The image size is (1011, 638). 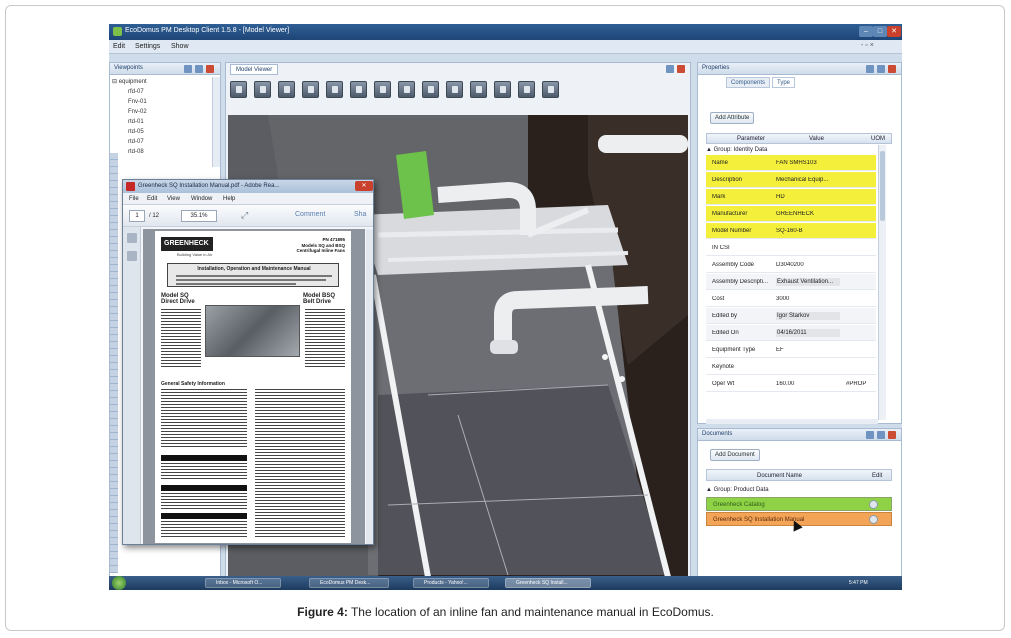 I want to click on zoom-field: 35.1%, so click(x=199, y=216).